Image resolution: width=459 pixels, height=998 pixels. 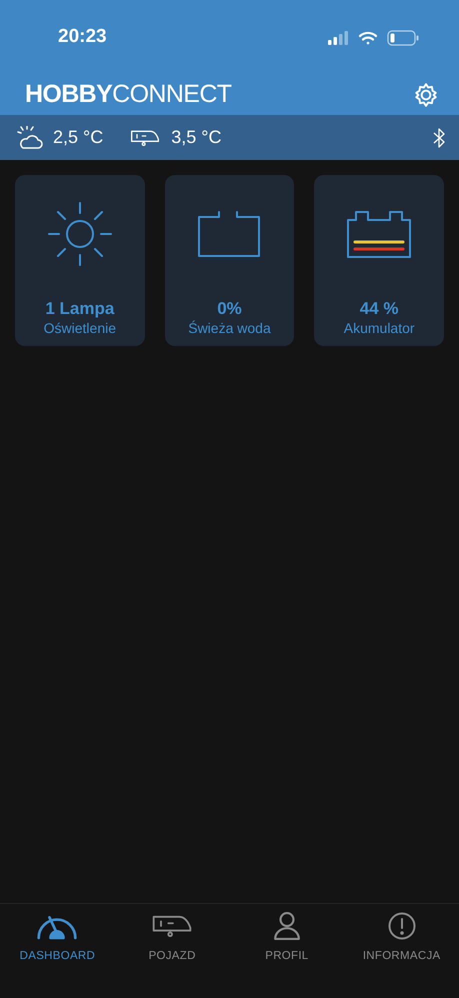 I want to click on caravan-icon, so click(x=145, y=137).